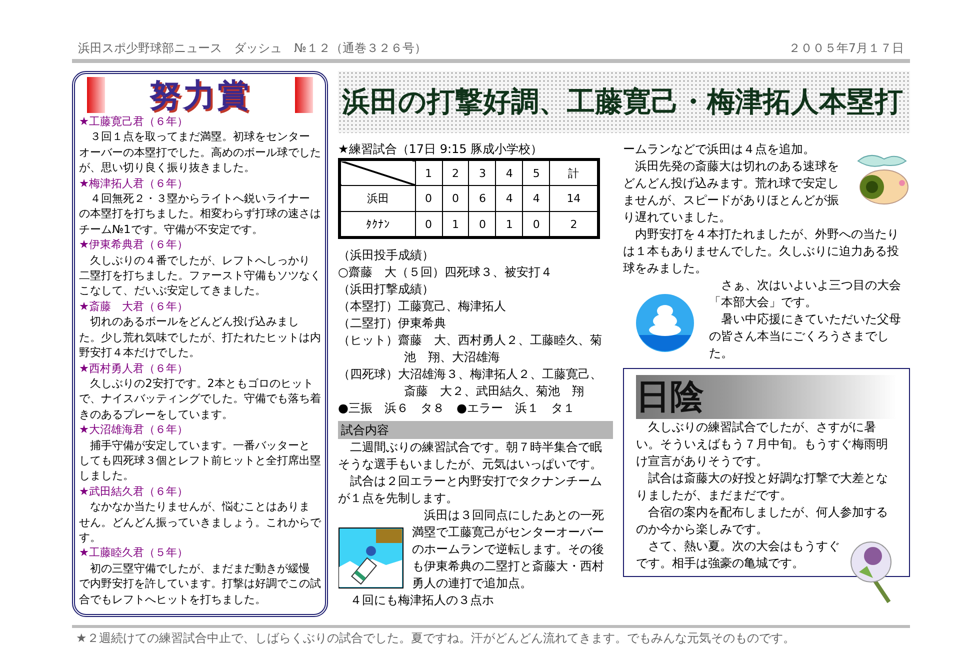  Describe the element at coordinates (731, 192) in the screenshot. I see `report-paragraph: 浜田先発の斎藤大は切れのある速球をどんどん投げ込みます。荒れ球で安定しませんが、スピードがありほとんどが振り遅れていました。` at that location.